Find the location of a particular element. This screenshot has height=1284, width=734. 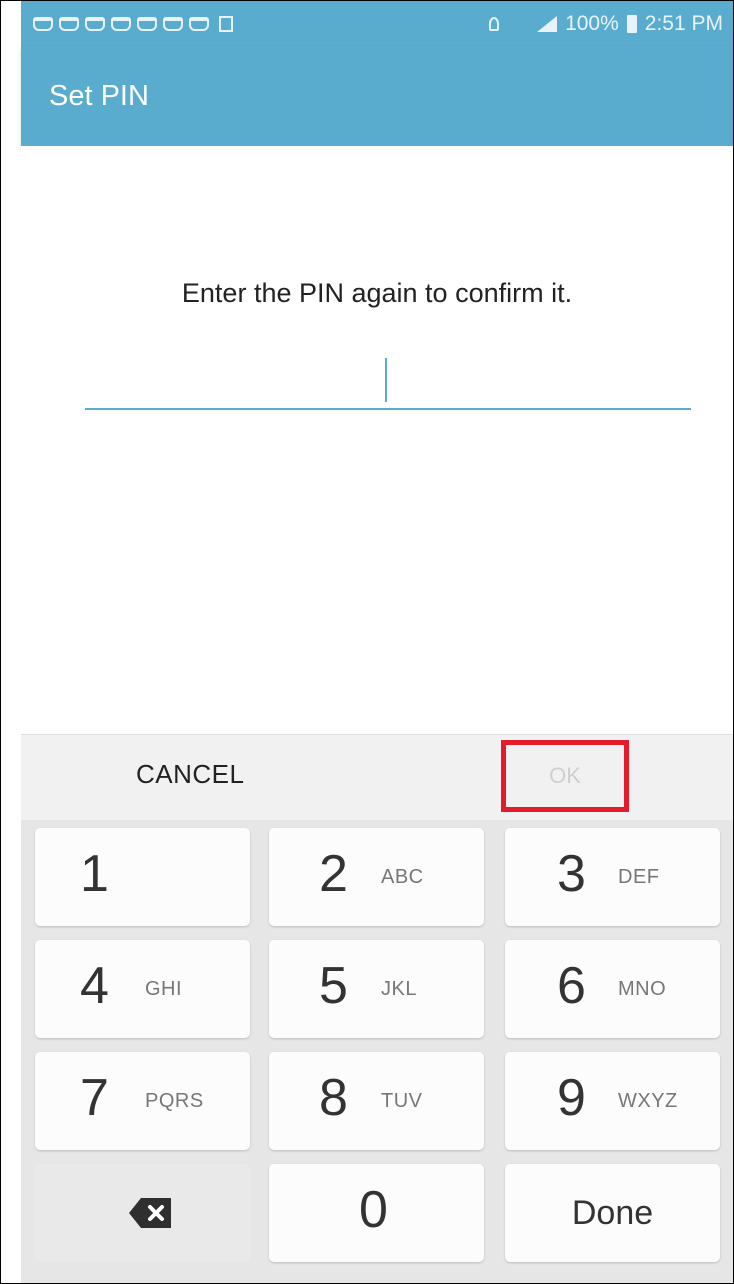

key-letters: DEF is located at coordinates (639, 877).